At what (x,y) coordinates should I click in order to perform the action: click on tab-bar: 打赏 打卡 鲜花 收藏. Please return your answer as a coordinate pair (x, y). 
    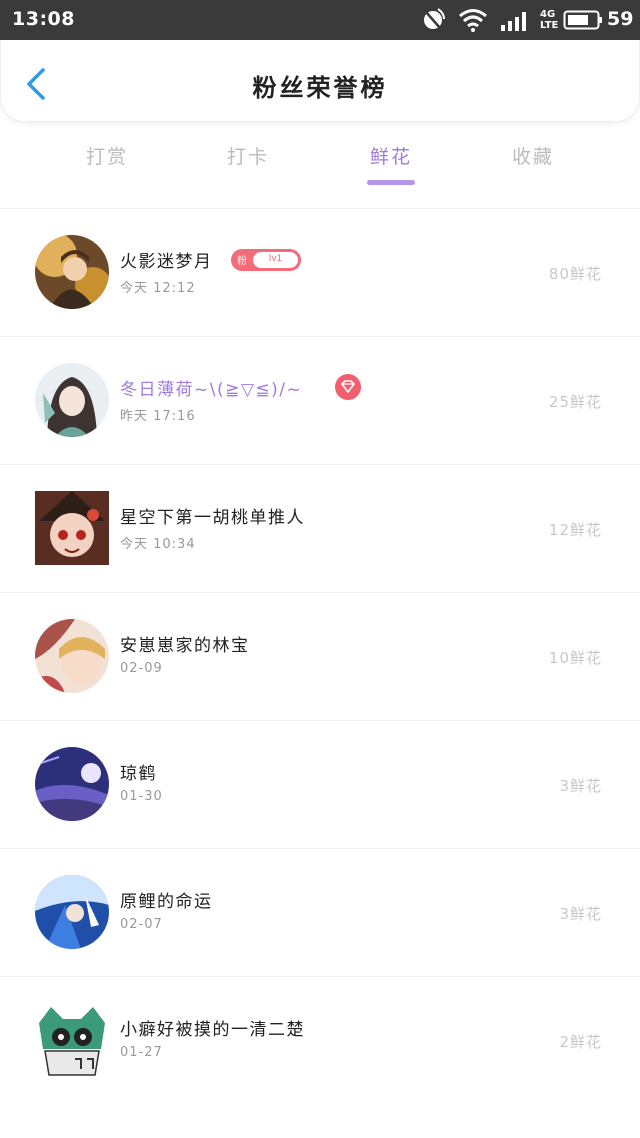
    Looking at the image, I should click on (320, 156).